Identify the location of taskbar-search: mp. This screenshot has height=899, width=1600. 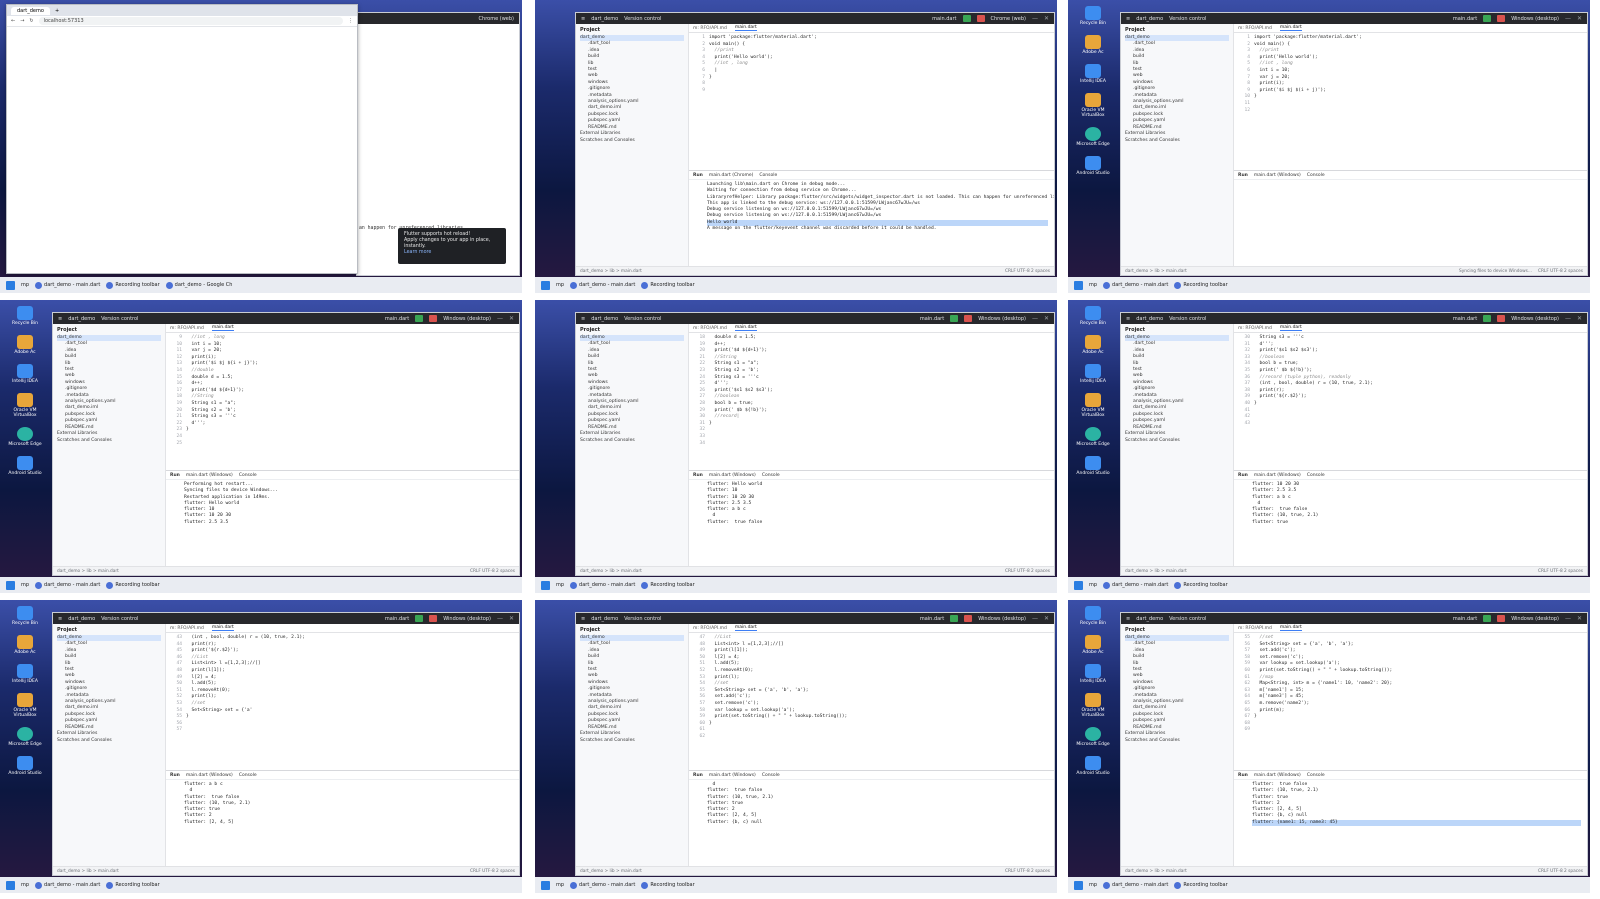
(25, 885).